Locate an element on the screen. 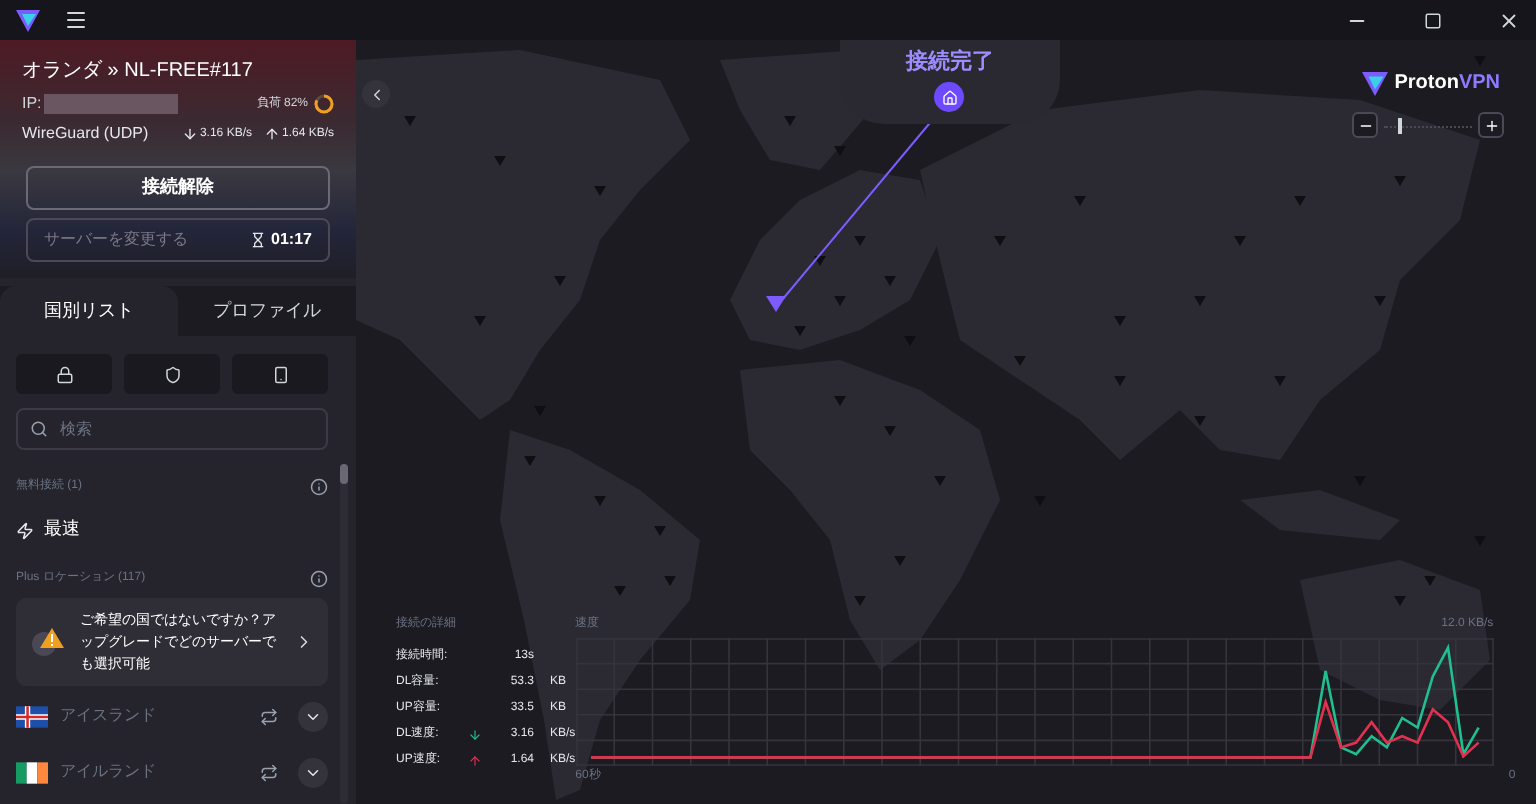 This screenshot has height=804, width=1536. search-field: 検索 is located at coordinates (172, 429).